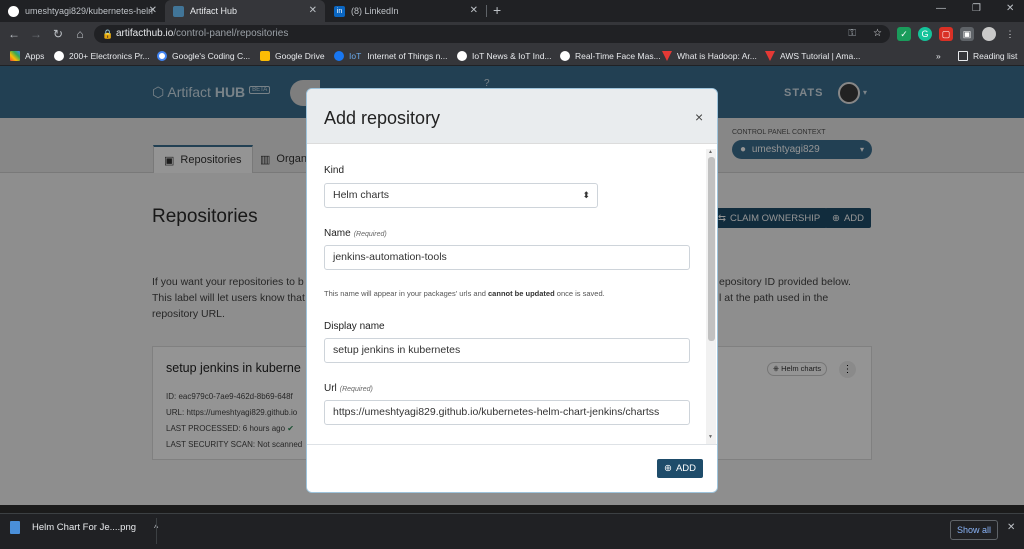  Describe the element at coordinates (13, 11) in the screenshot. I see `github-icon` at that location.